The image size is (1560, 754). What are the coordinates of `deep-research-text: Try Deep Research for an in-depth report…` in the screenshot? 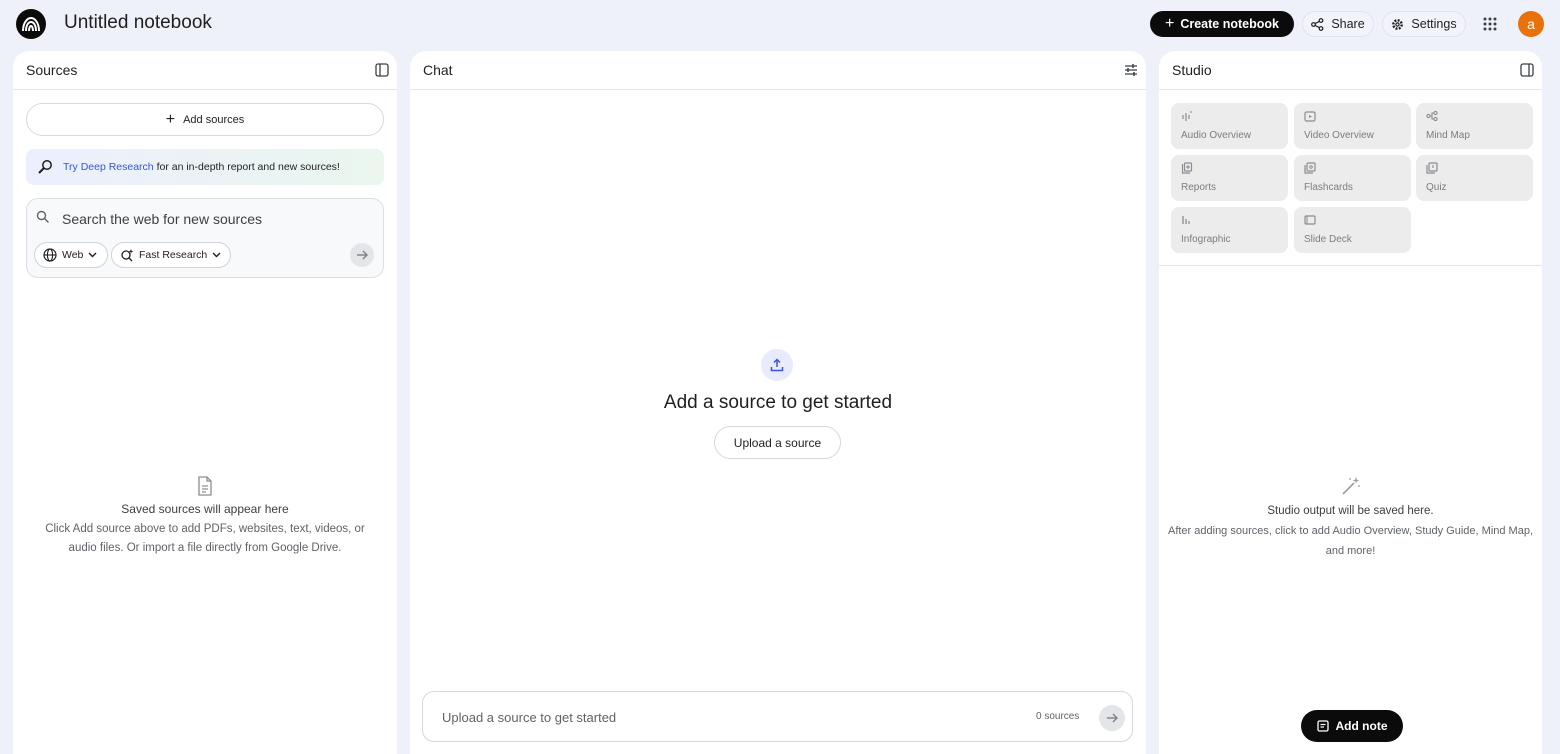 It's located at (201, 167).